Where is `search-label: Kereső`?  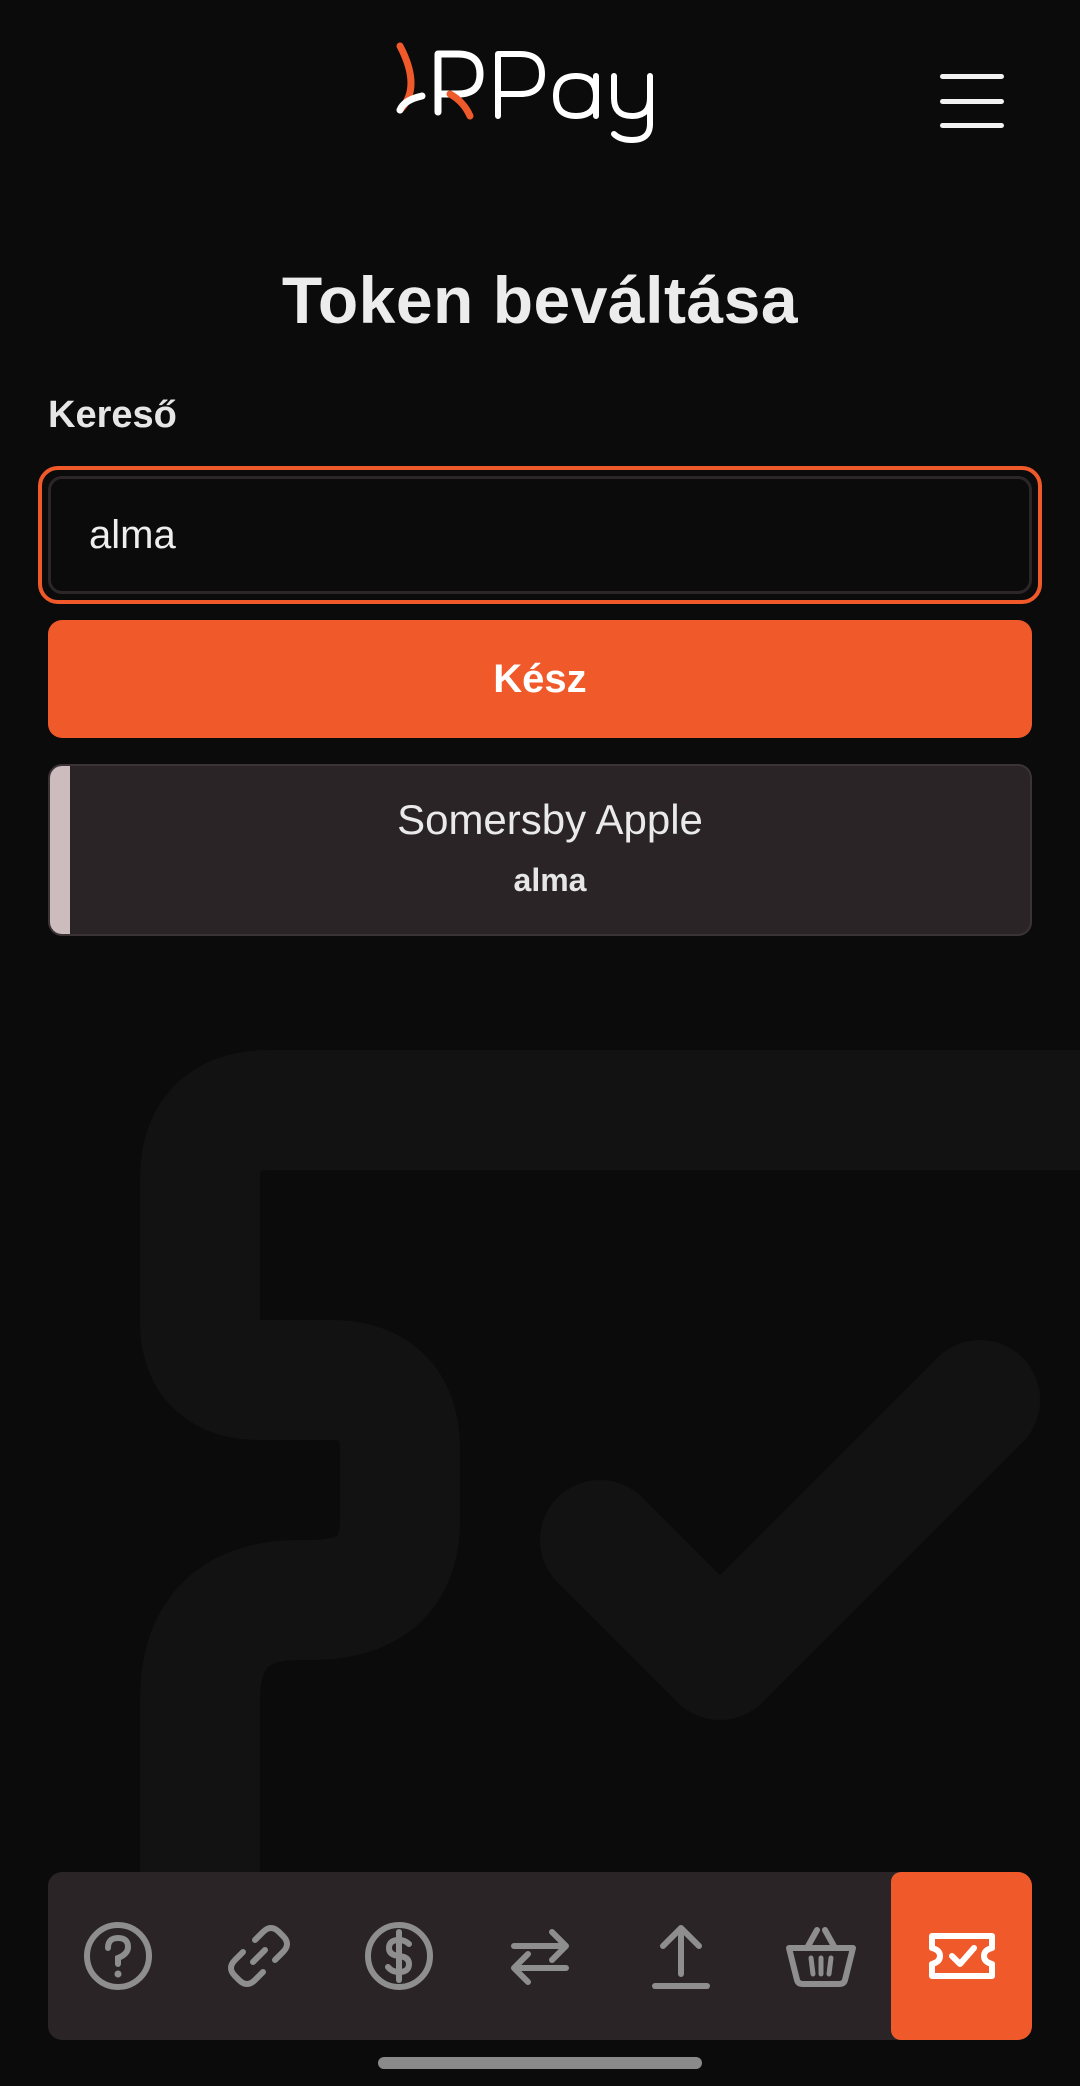 search-label: Kereső is located at coordinates (112, 415).